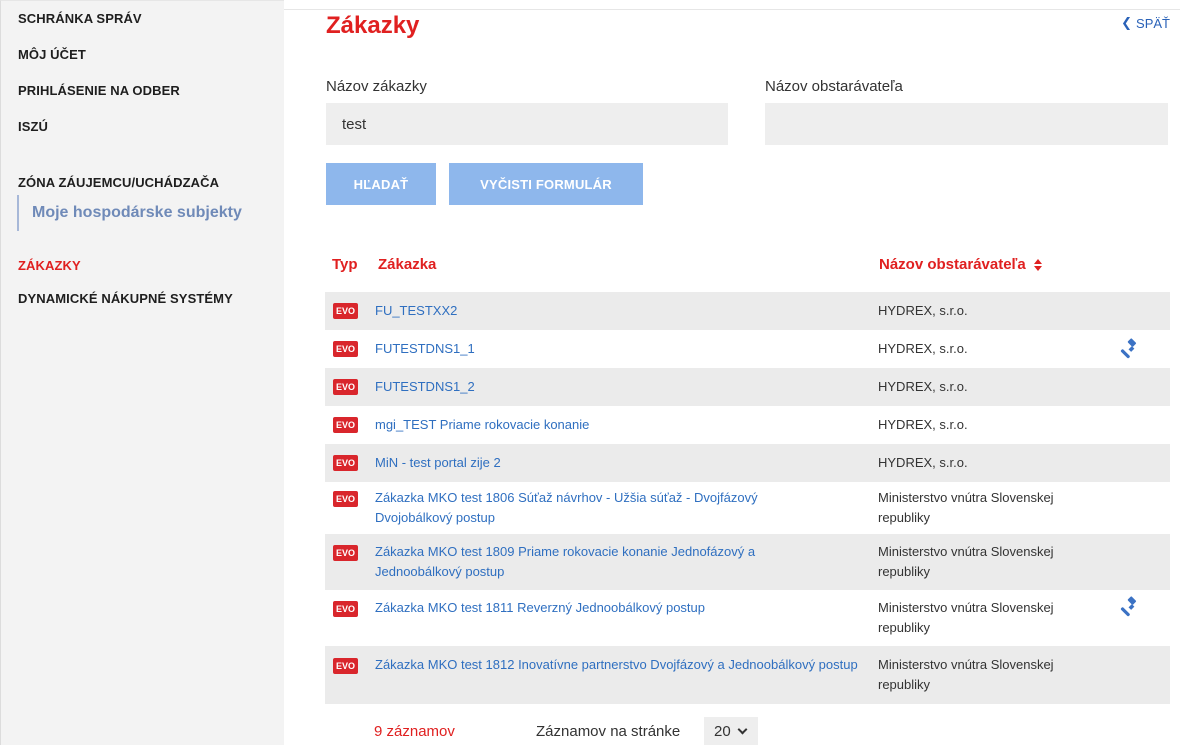  I want to click on column-header-typ: Typ, so click(345, 264).